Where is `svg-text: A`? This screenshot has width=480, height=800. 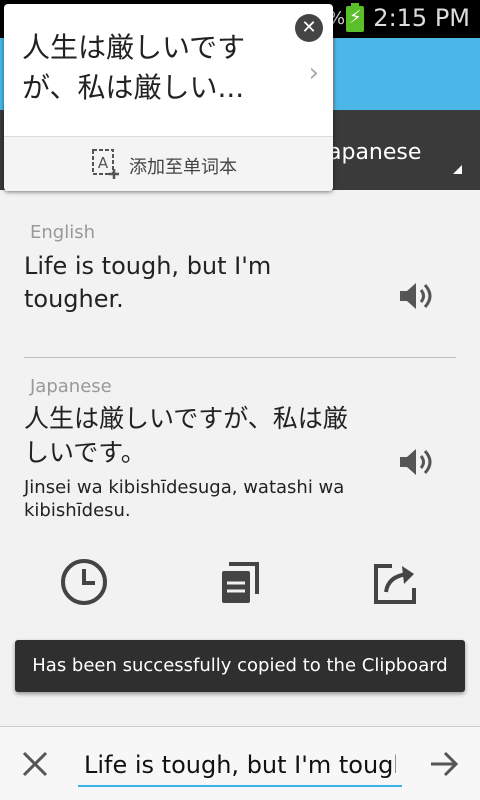
svg-text: A is located at coordinates (103, 163).